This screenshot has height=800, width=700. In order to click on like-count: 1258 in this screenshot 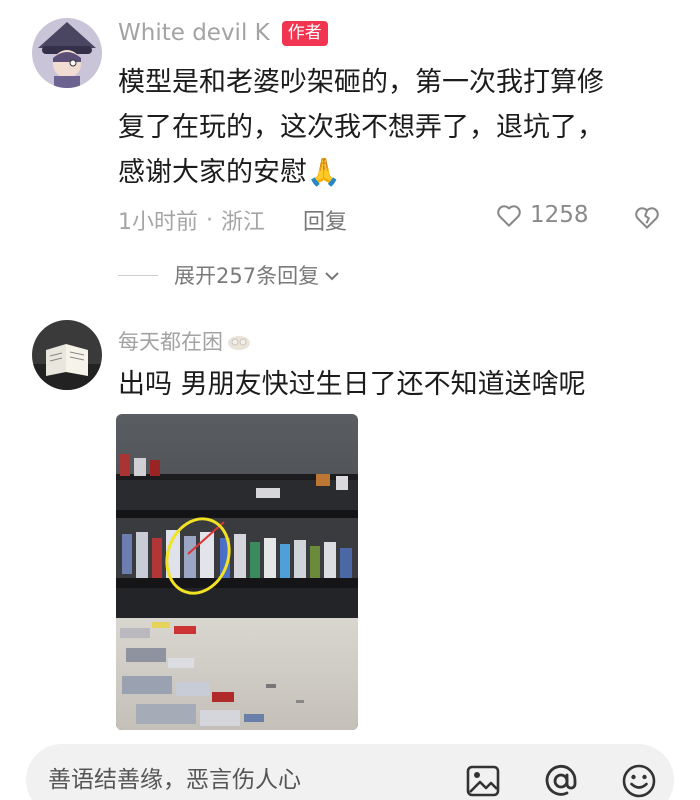, I will do `click(559, 215)`.